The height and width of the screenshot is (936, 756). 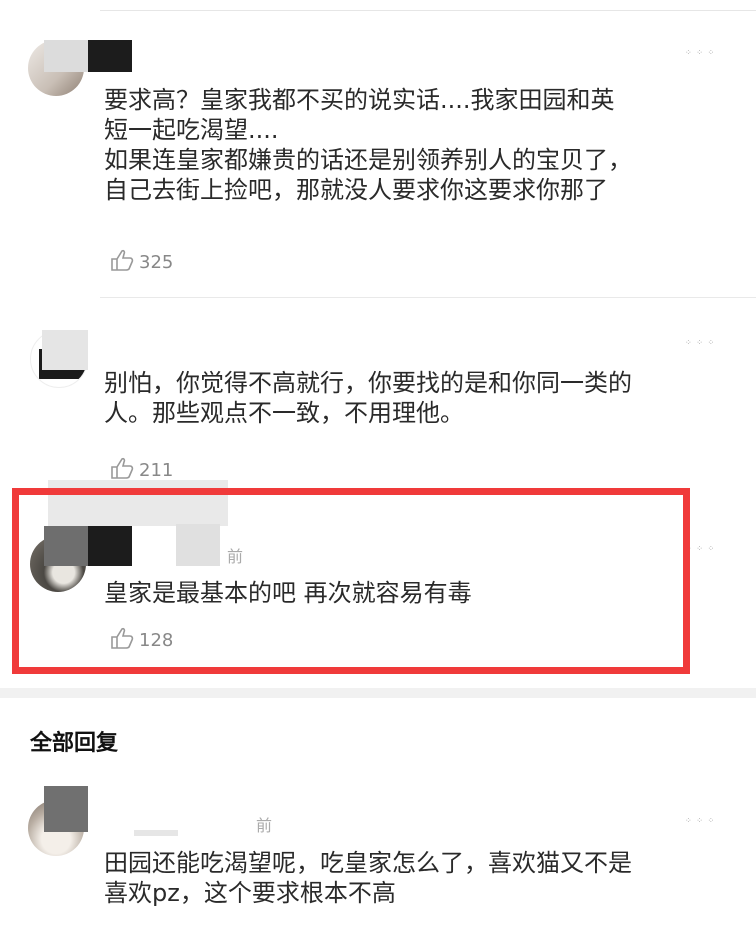 What do you see at coordinates (356, 190) in the screenshot?
I see `comment-line: 自己去街上捡吧，那就没人要求你这要求你那了` at bounding box center [356, 190].